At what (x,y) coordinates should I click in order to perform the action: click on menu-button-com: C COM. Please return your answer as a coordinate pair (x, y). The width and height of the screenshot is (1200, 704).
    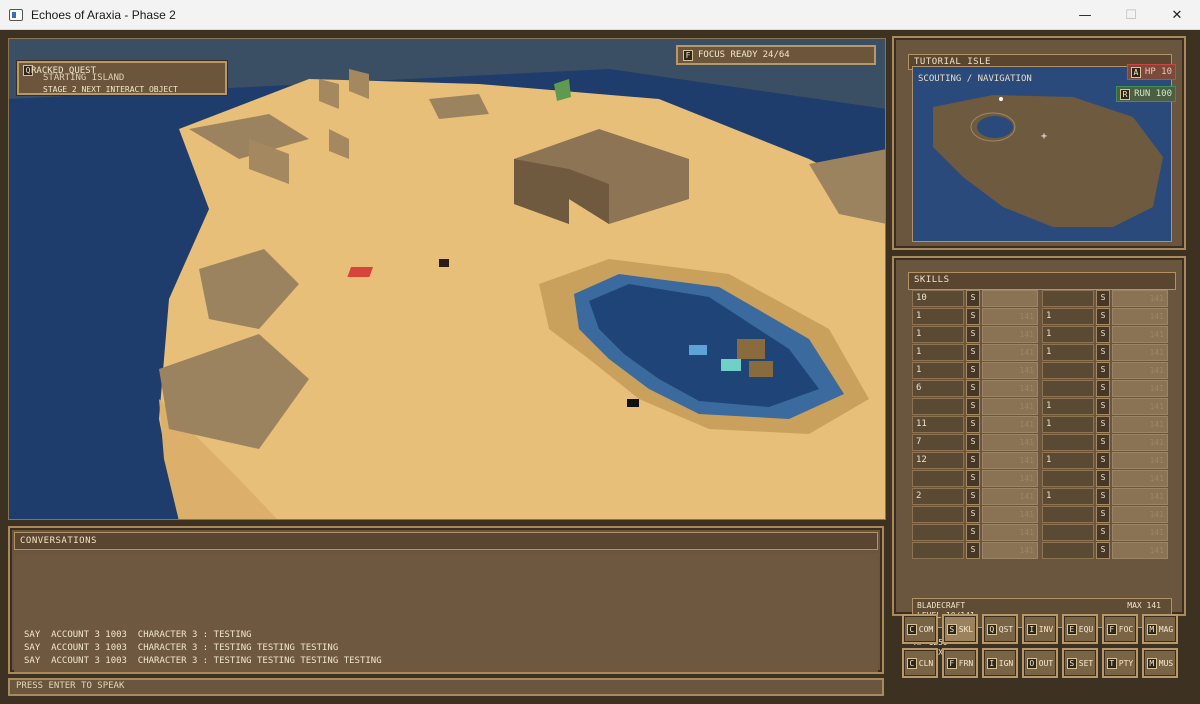
    Looking at the image, I should click on (920, 629).